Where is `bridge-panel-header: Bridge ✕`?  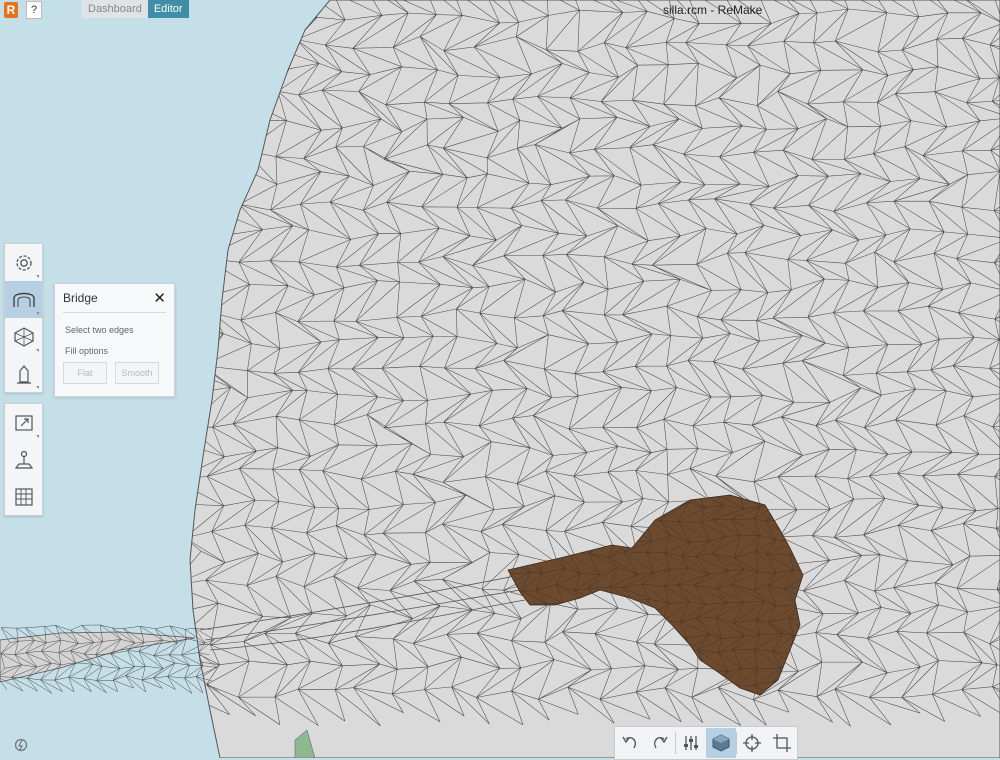 bridge-panel-header: Bridge ✕ is located at coordinates (114, 298).